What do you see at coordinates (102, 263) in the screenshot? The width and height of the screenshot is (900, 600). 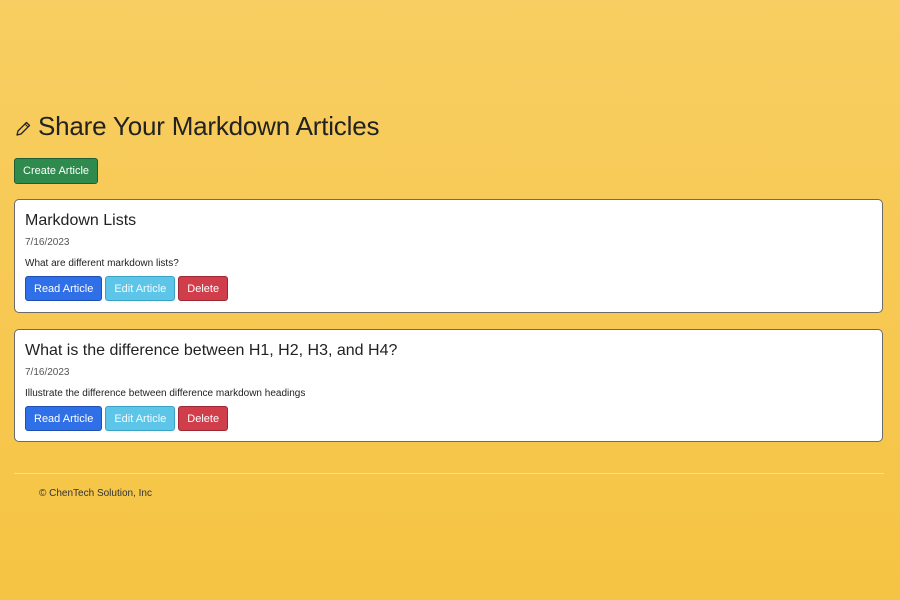 I see `article-description: What are different markdown lists?` at bounding box center [102, 263].